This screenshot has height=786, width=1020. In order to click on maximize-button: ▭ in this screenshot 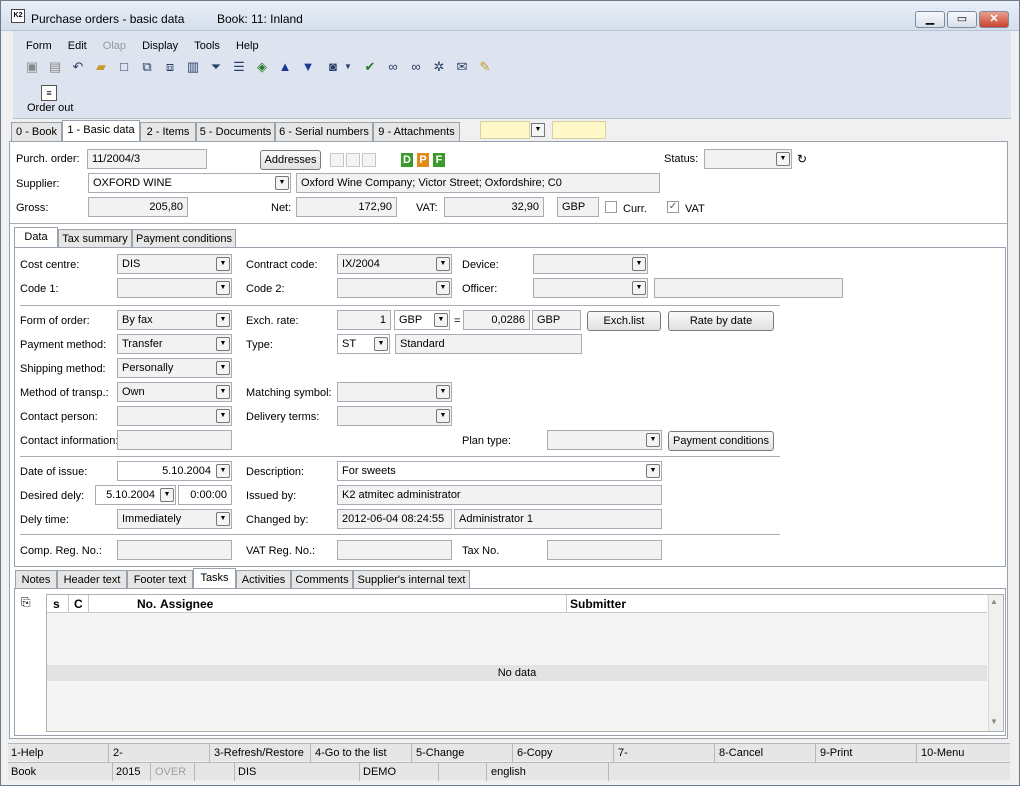, I will do `click(962, 19)`.